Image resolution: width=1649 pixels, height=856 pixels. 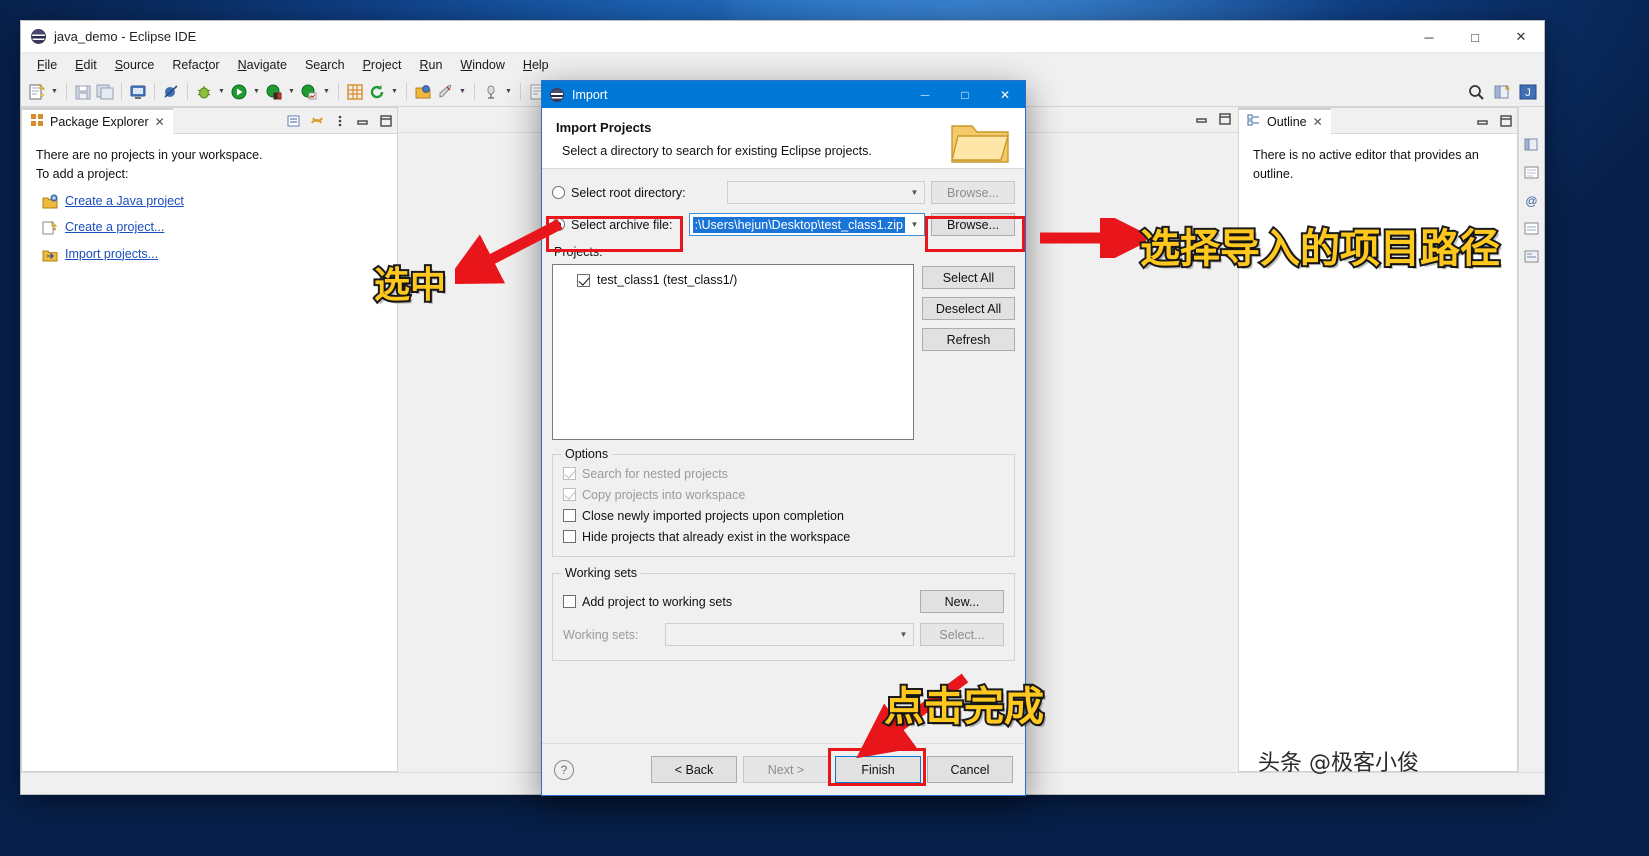 I want to click on new-java-package-icon, so click(x=355, y=92).